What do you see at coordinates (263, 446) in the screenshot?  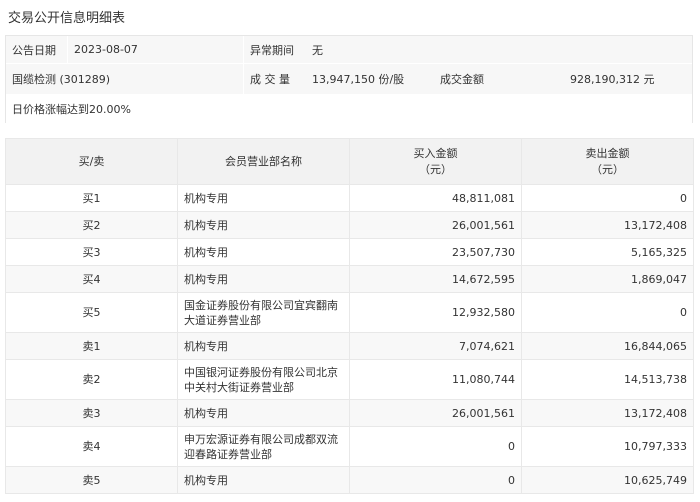 I see `row-branch-name: 申万宏源证券有限公司成都双流迎春路证券营业部` at bounding box center [263, 446].